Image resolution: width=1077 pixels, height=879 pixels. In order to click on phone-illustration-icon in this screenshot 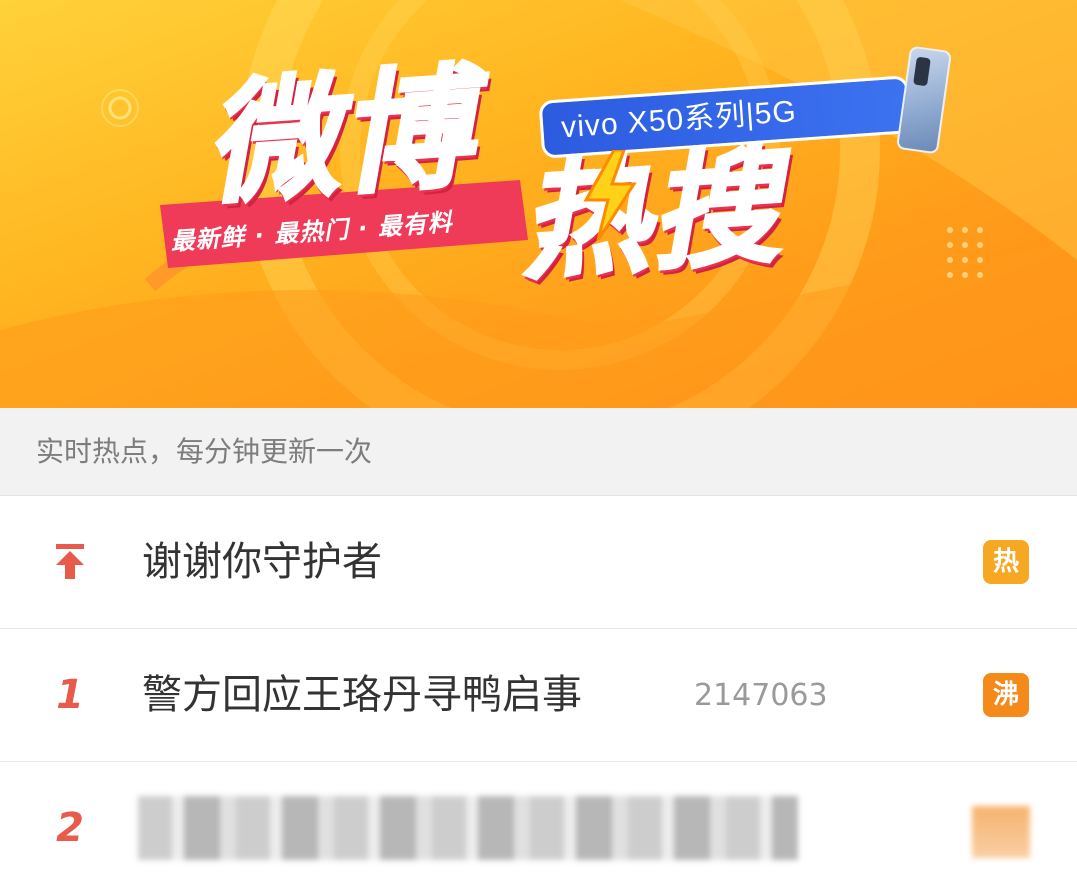, I will do `click(924, 100)`.